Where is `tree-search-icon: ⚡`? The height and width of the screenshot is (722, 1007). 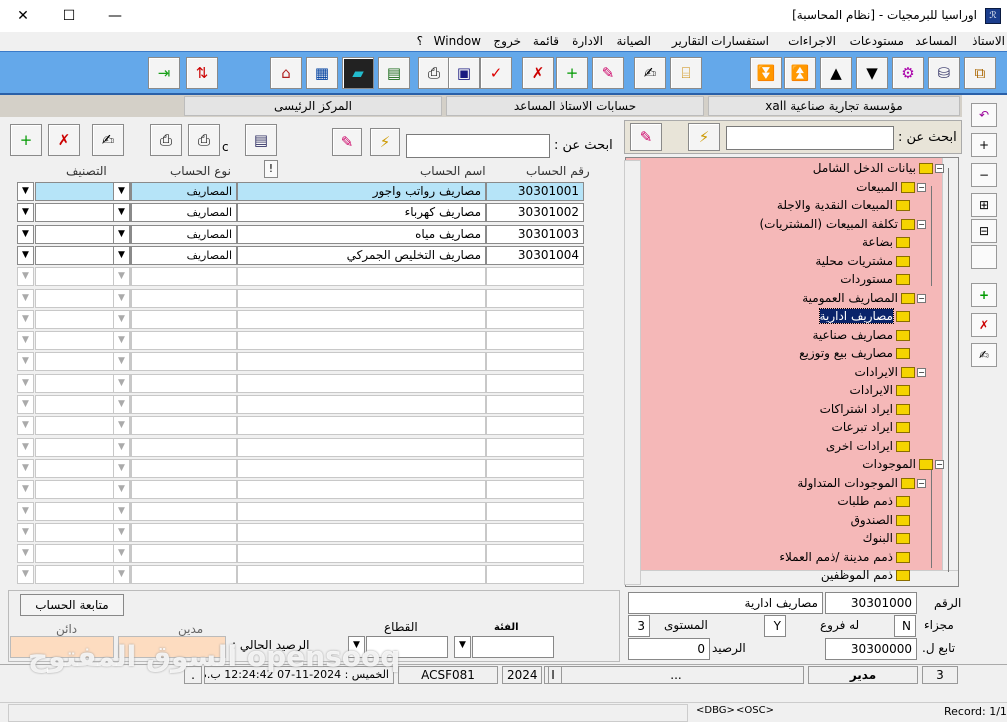 tree-search-icon: ⚡ is located at coordinates (704, 137).